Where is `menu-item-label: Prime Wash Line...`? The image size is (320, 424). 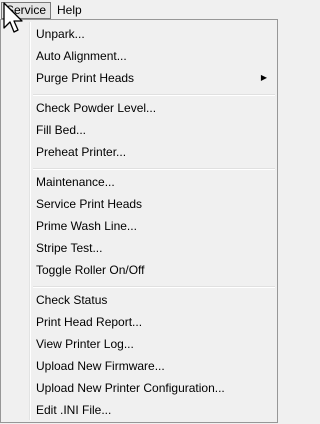
menu-item-label: Prime Wash Line... is located at coordinates (86, 226).